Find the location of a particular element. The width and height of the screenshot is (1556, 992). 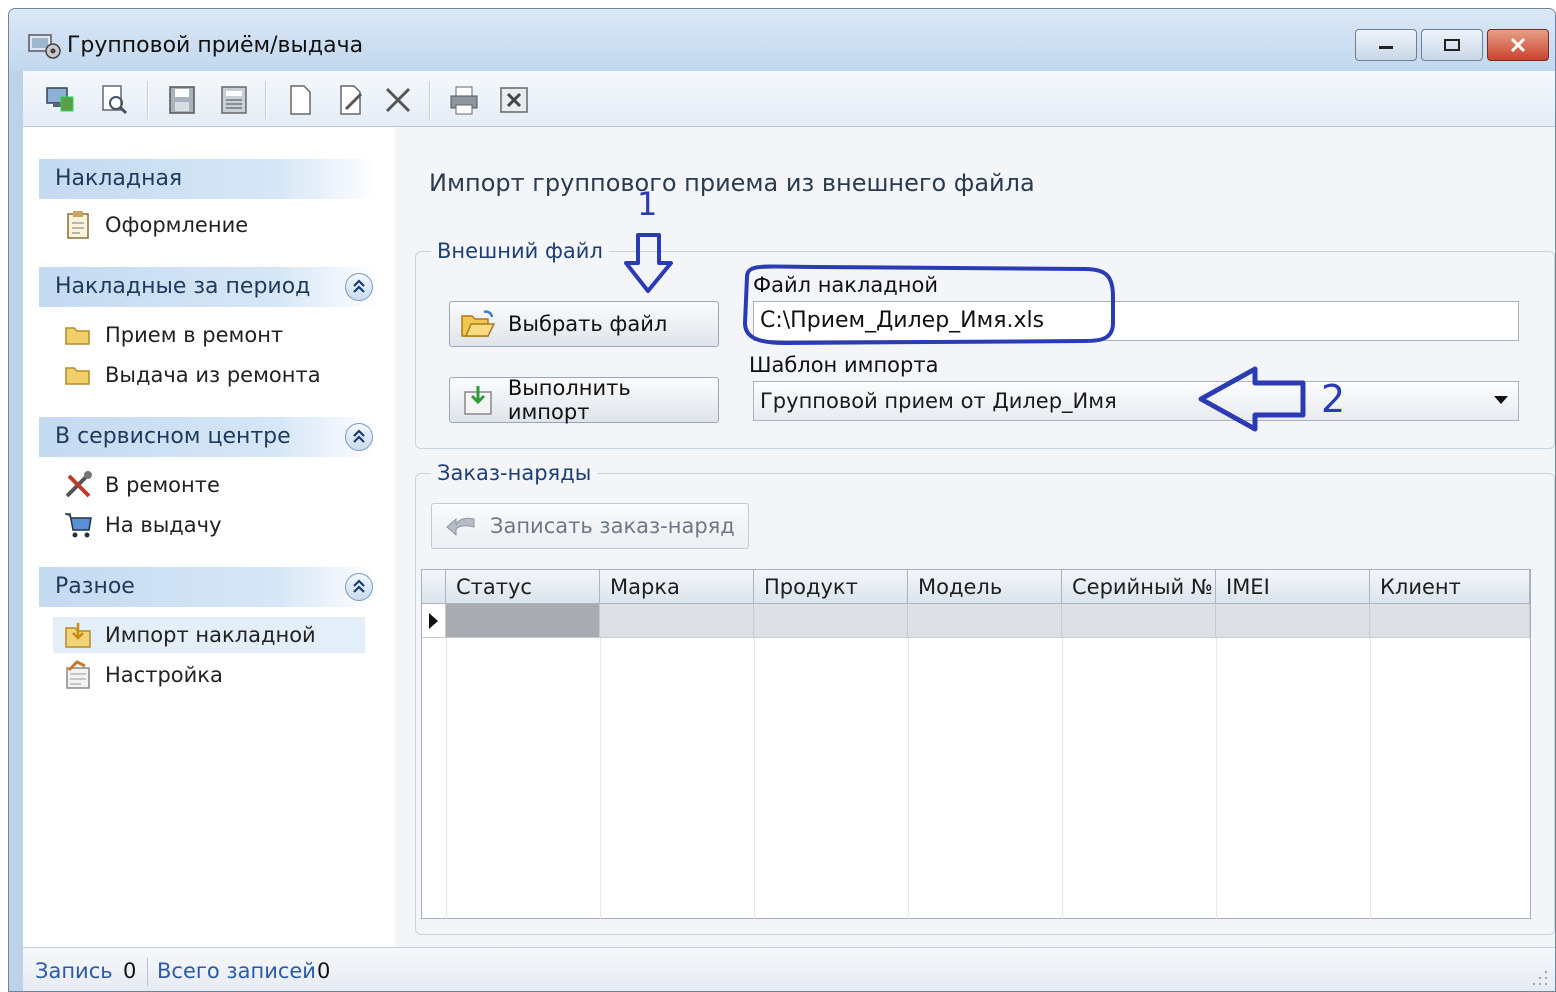

save-icon is located at coordinates (182, 100).